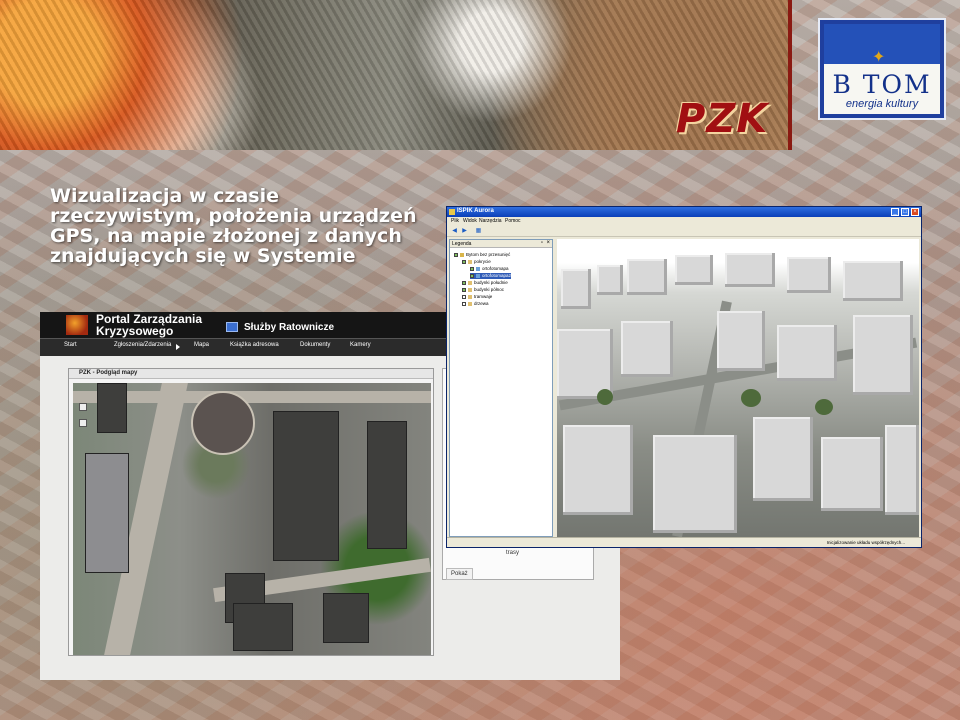 The image size is (960, 720). What do you see at coordinates (77, 325) in the screenshot?
I see `portal-fire-icon` at bounding box center [77, 325].